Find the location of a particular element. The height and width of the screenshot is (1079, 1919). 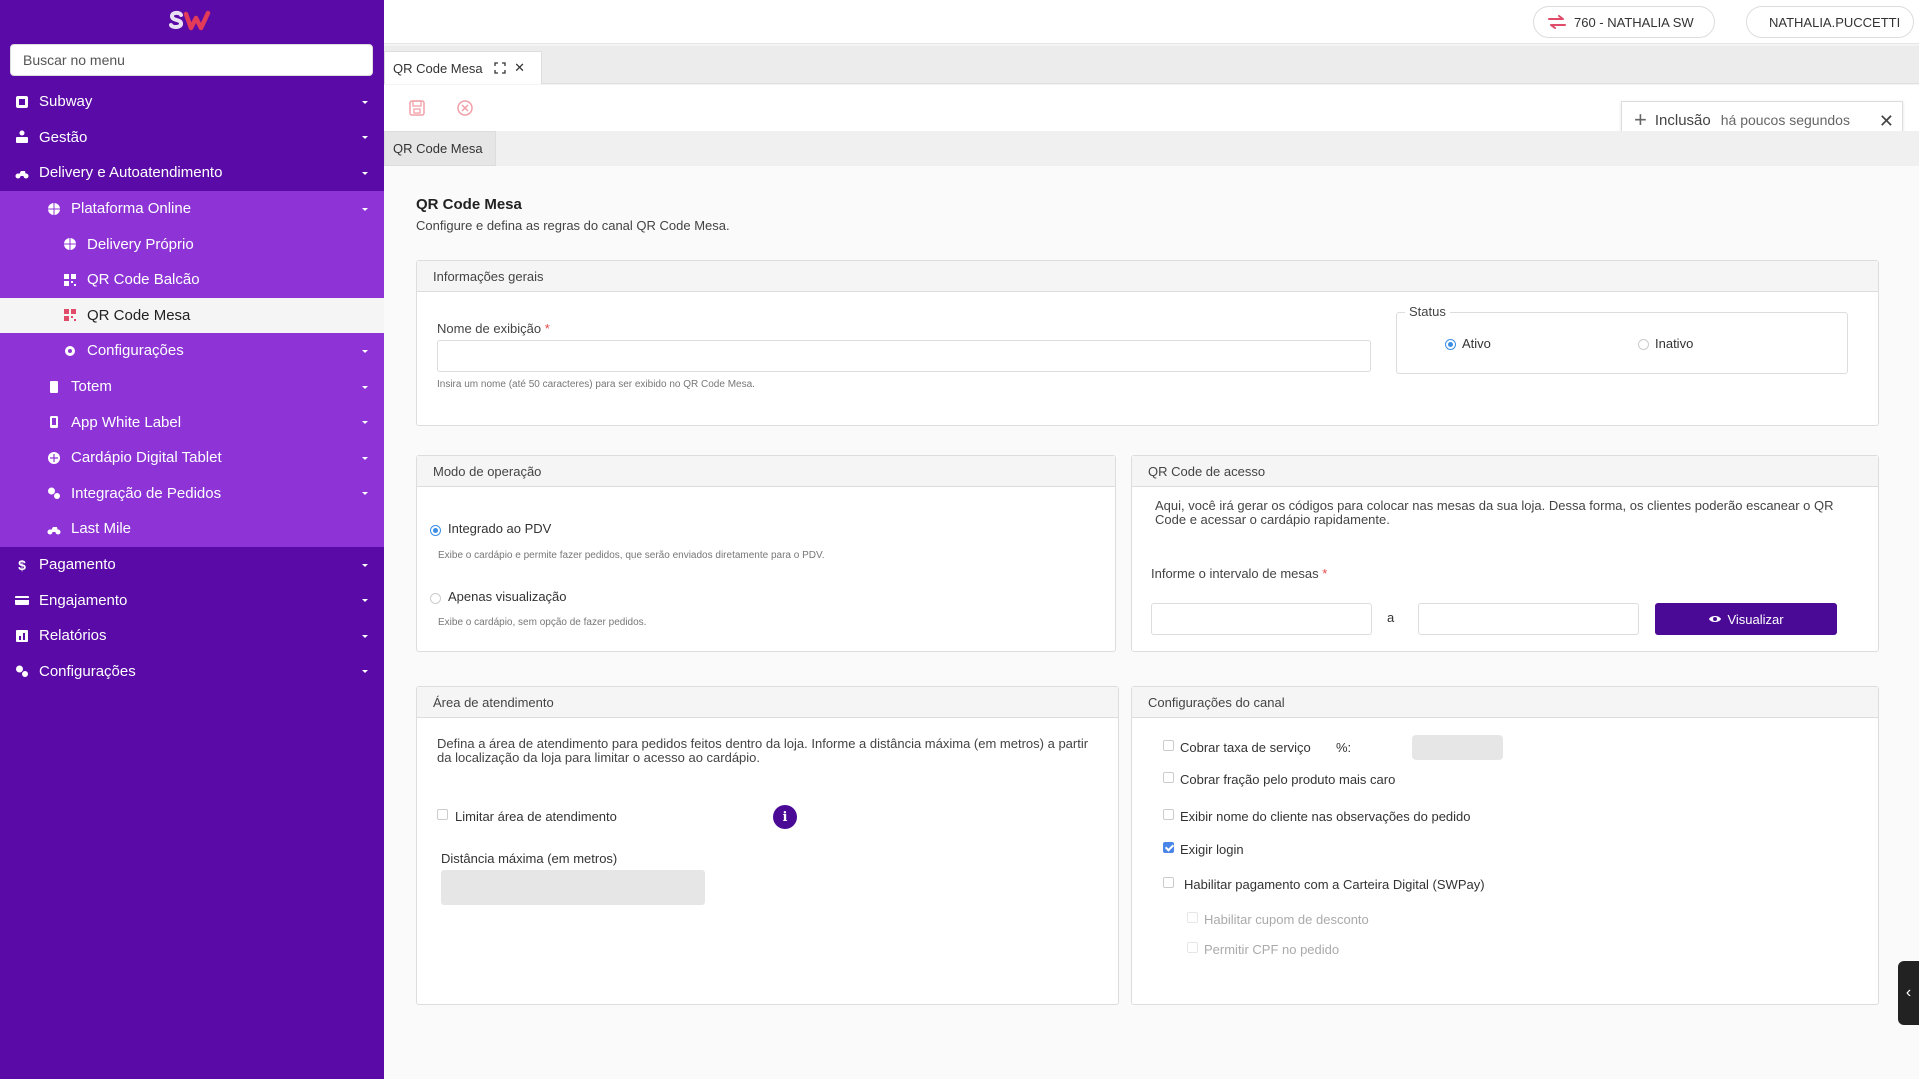

sidebar-item-label: Totem is located at coordinates (91, 387).